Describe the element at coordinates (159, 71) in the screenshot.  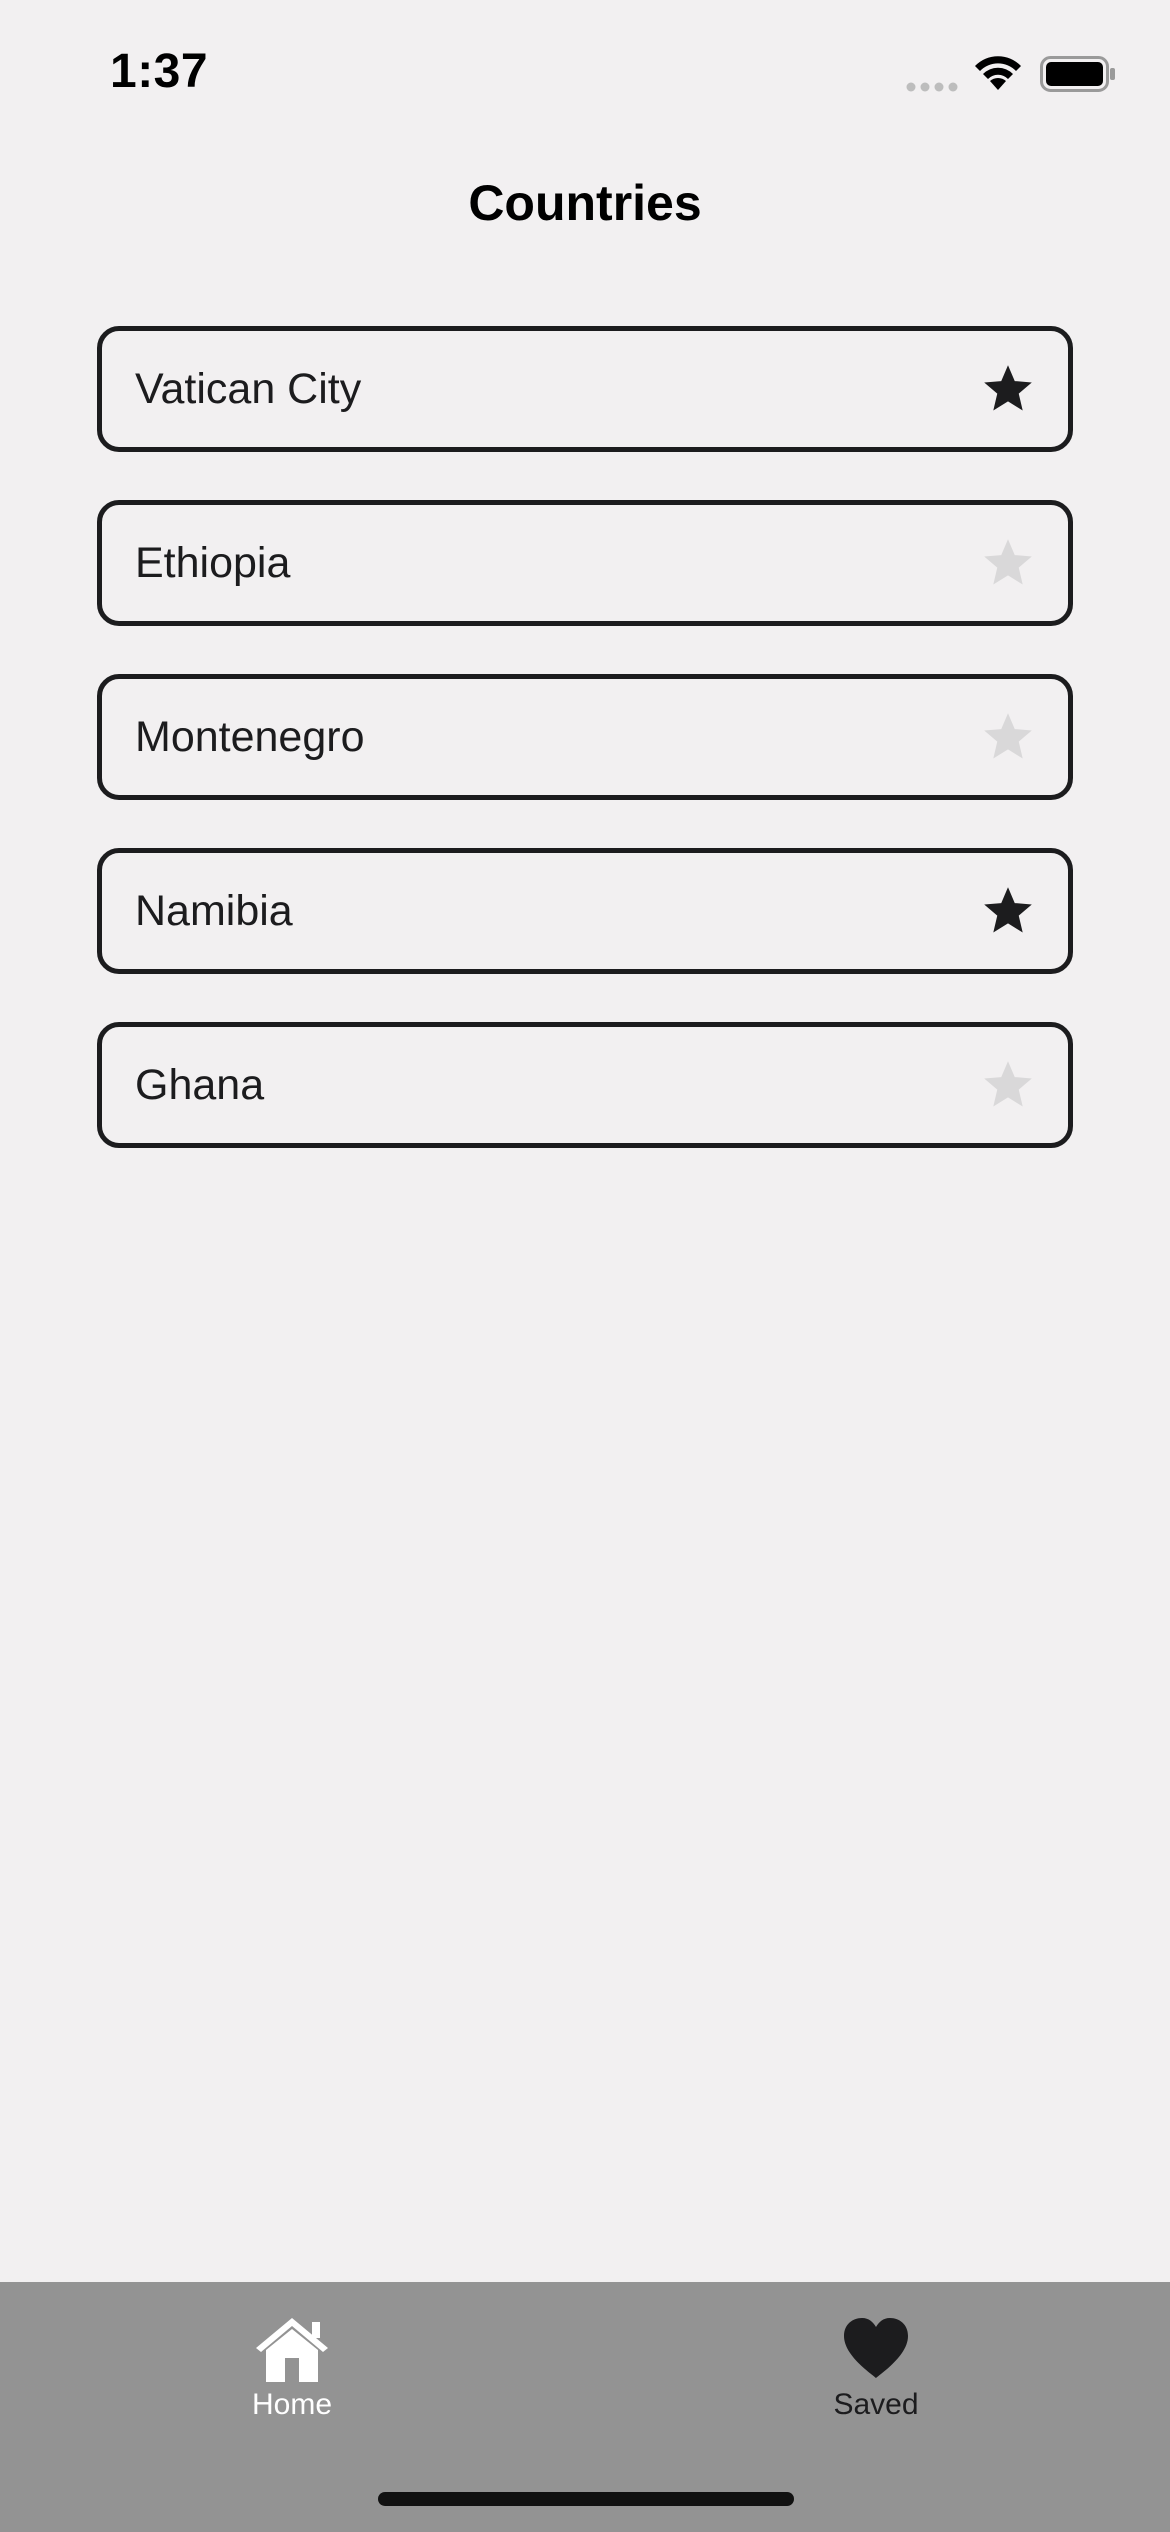
I see `status-time: 1:37` at that location.